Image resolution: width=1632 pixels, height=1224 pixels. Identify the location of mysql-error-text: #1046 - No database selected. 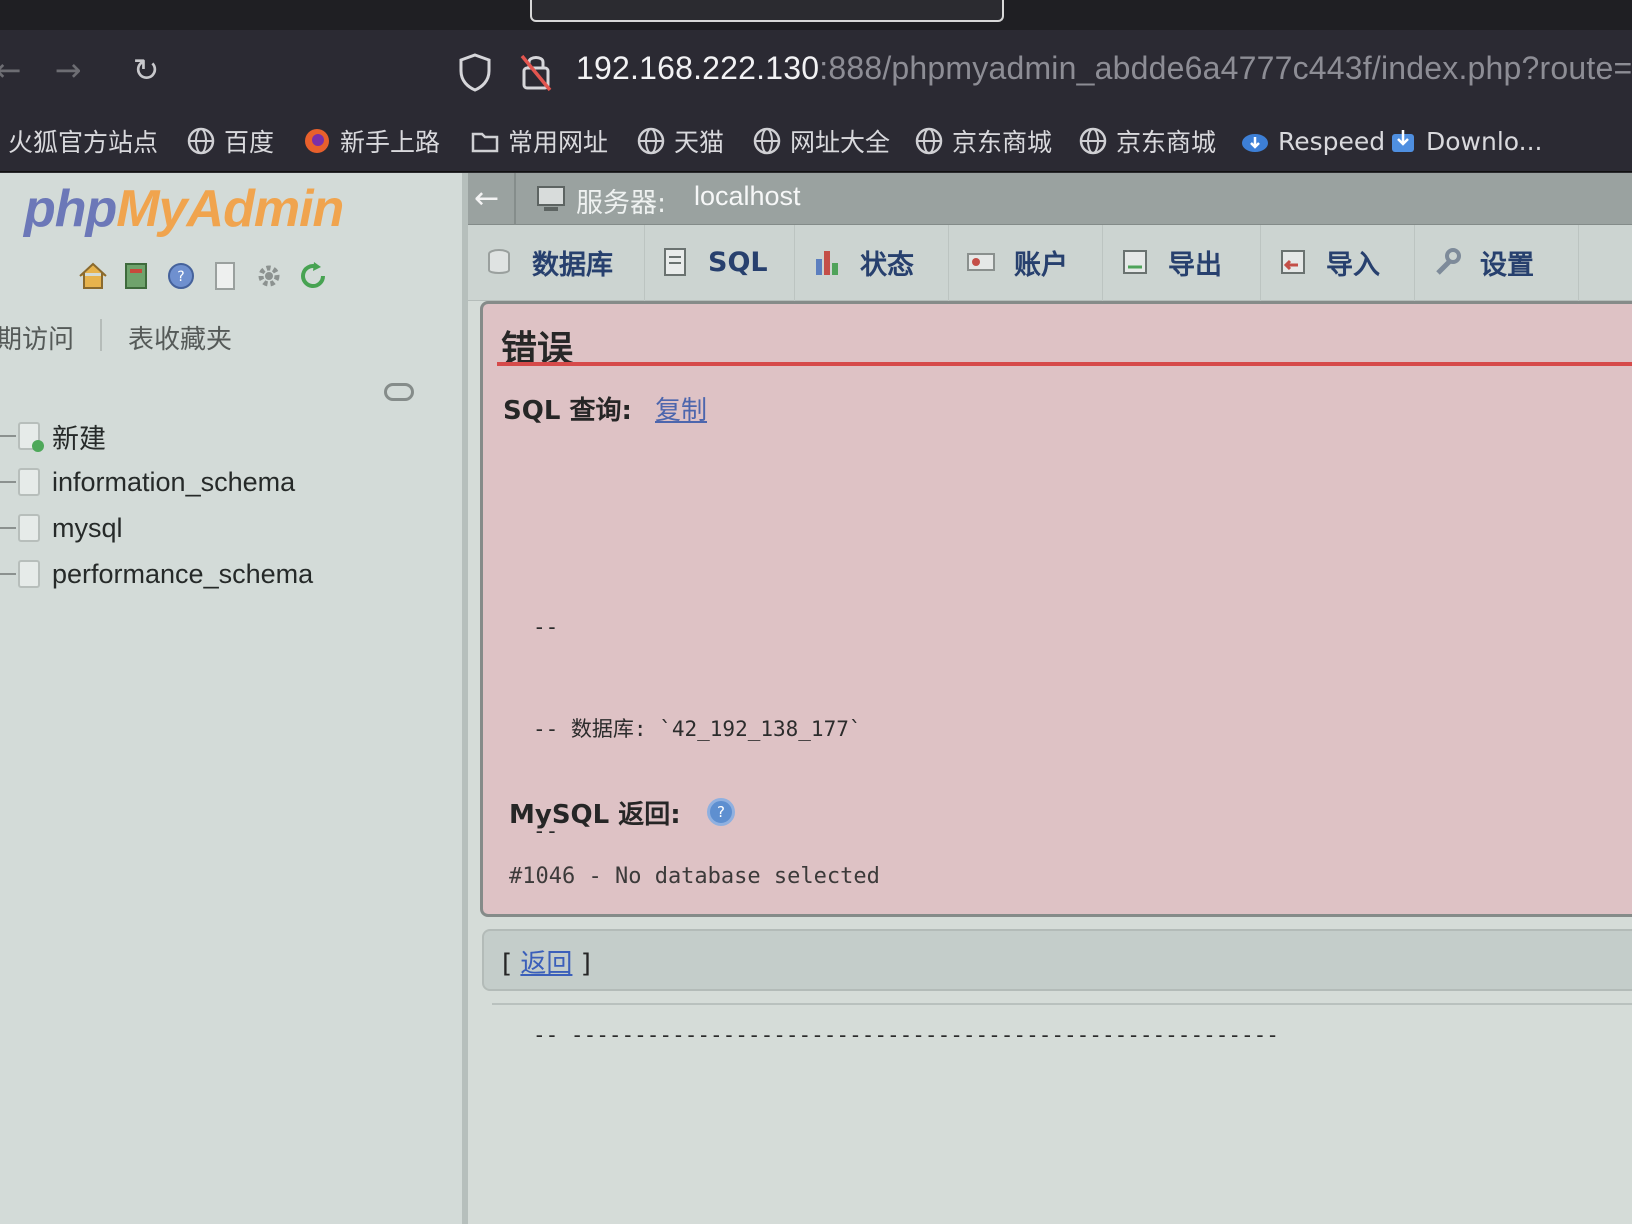
(694, 876).